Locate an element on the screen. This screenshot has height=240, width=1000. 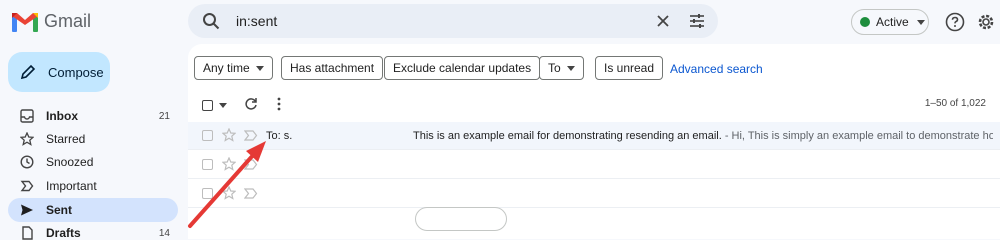
unread-count: 21 is located at coordinates (164, 116).